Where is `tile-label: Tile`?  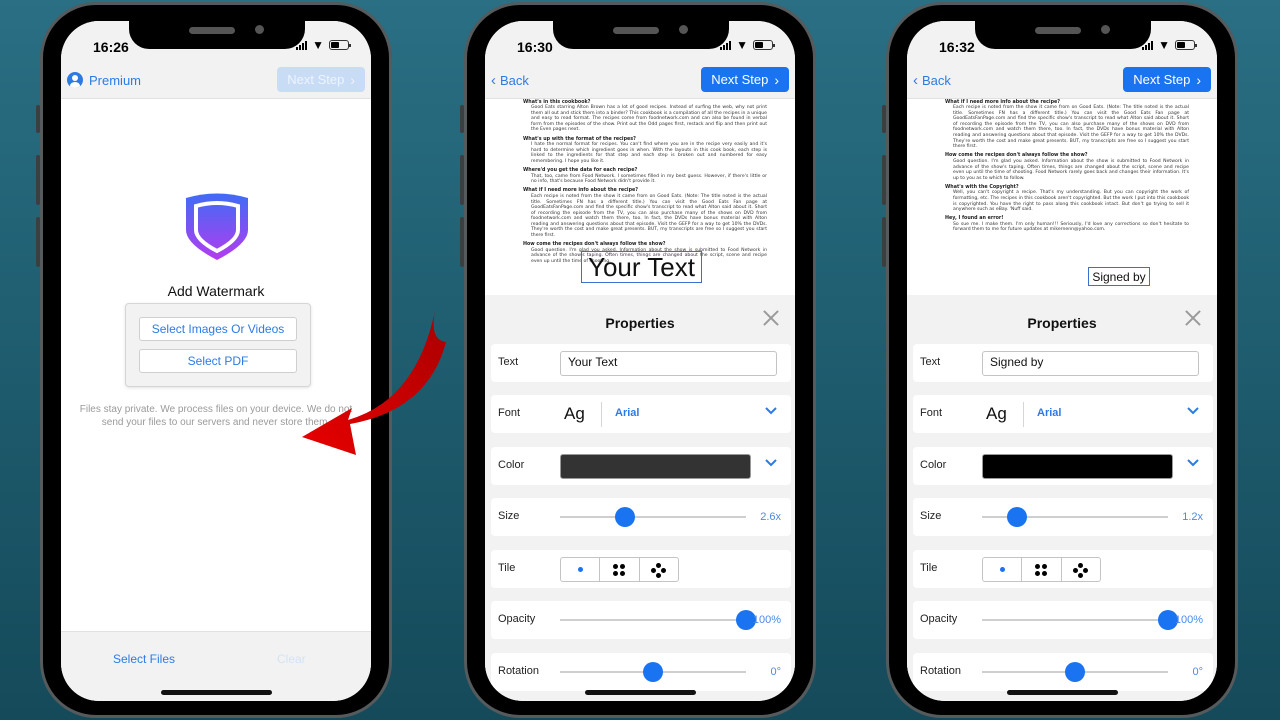 tile-label: Tile is located at coordinates (929, 568).